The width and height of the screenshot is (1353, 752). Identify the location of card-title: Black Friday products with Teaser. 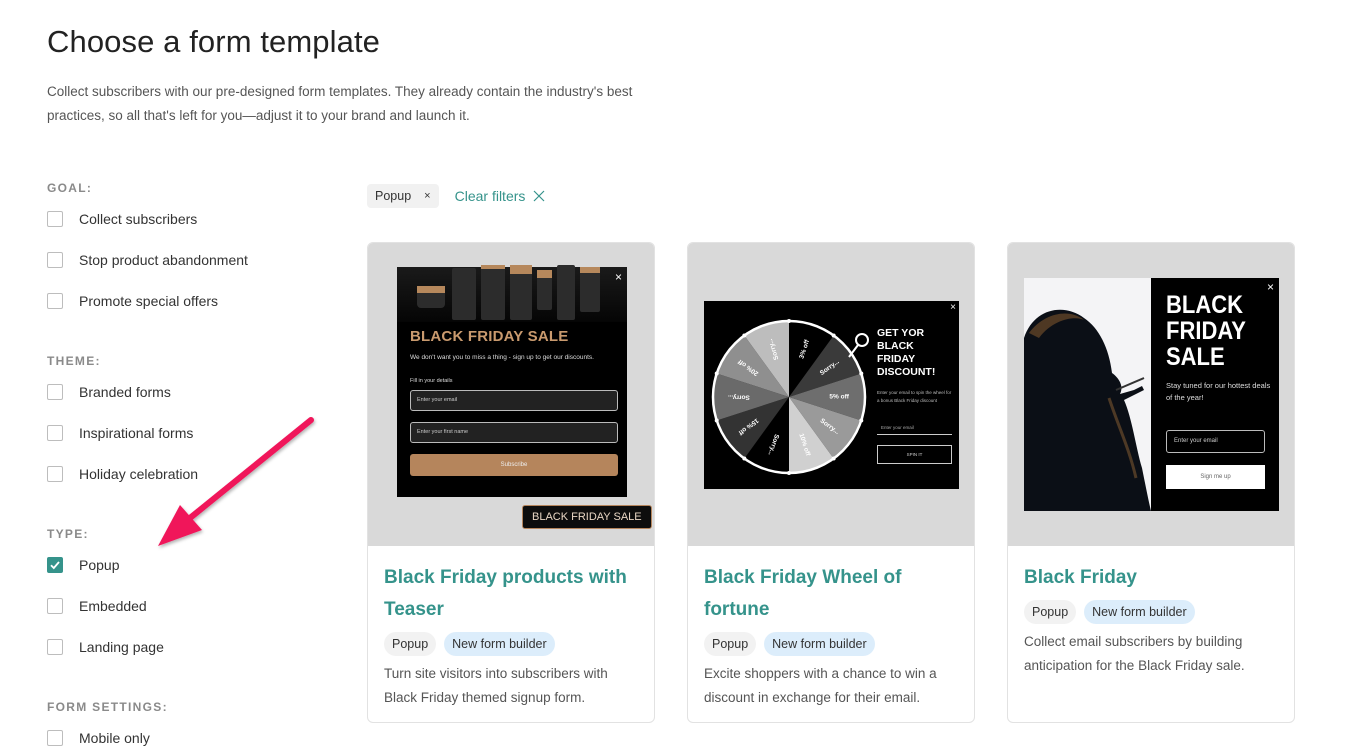
(511, 594).